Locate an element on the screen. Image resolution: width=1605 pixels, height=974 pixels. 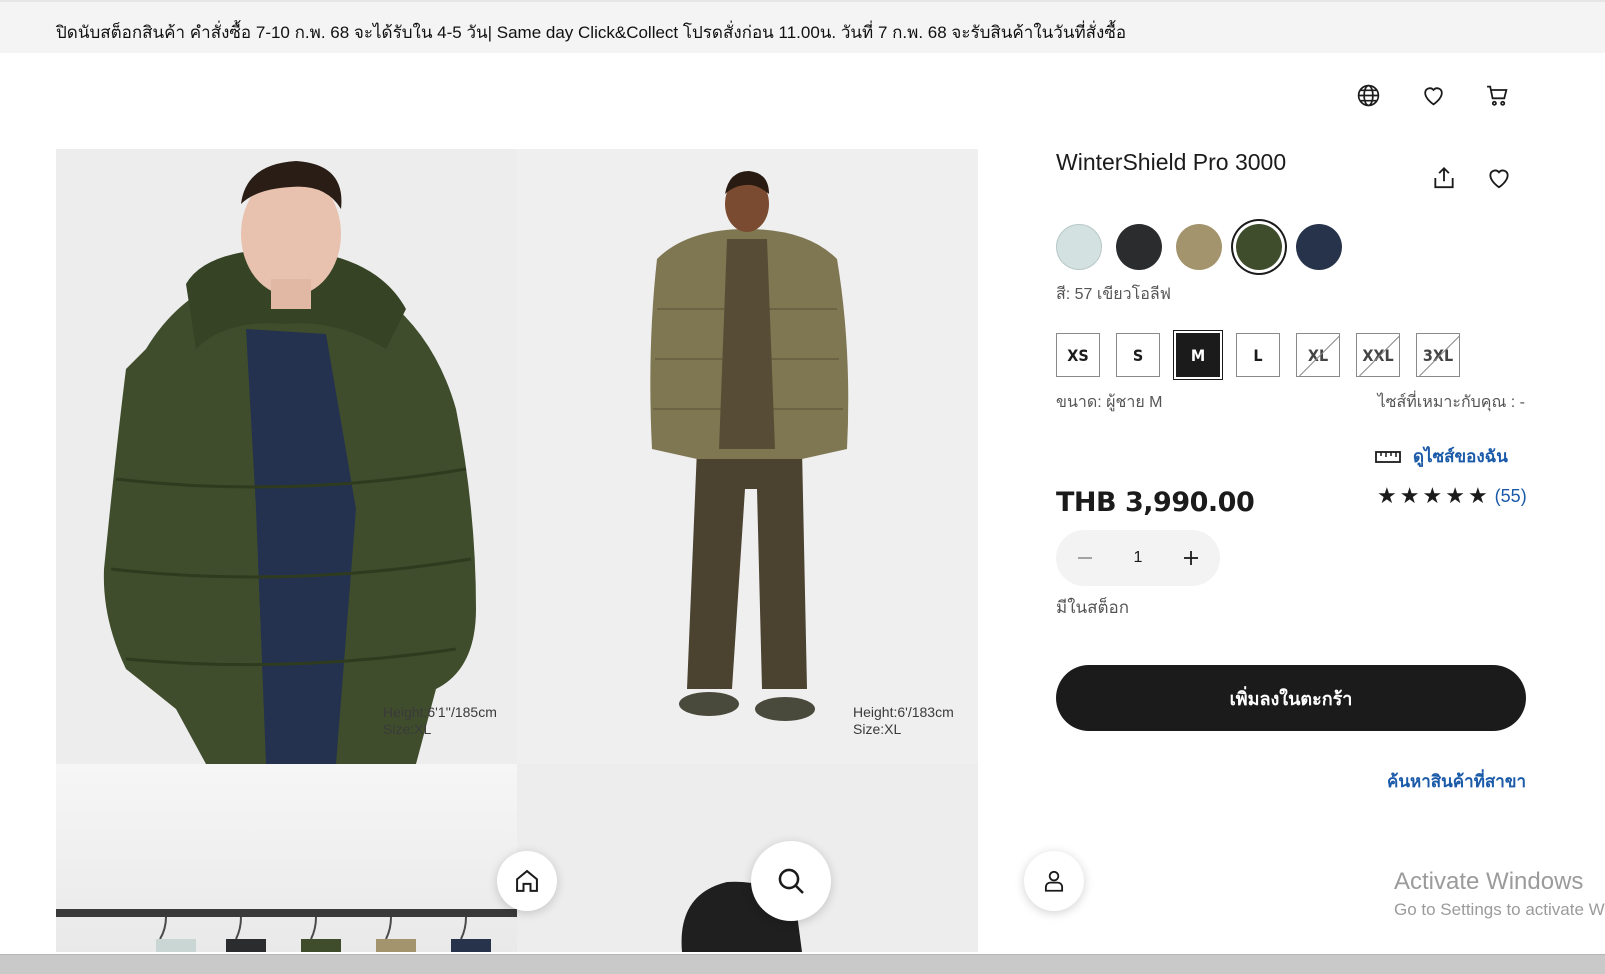
home-icon is located at coordinates (527, 880).